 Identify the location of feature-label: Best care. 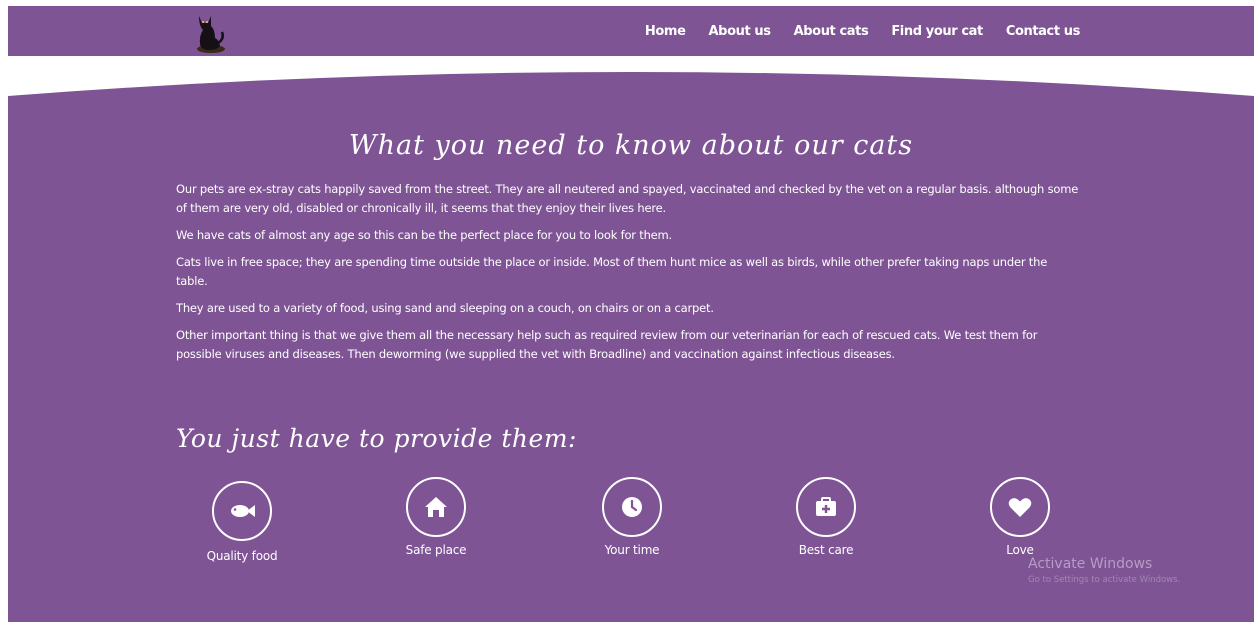
(826, 550).